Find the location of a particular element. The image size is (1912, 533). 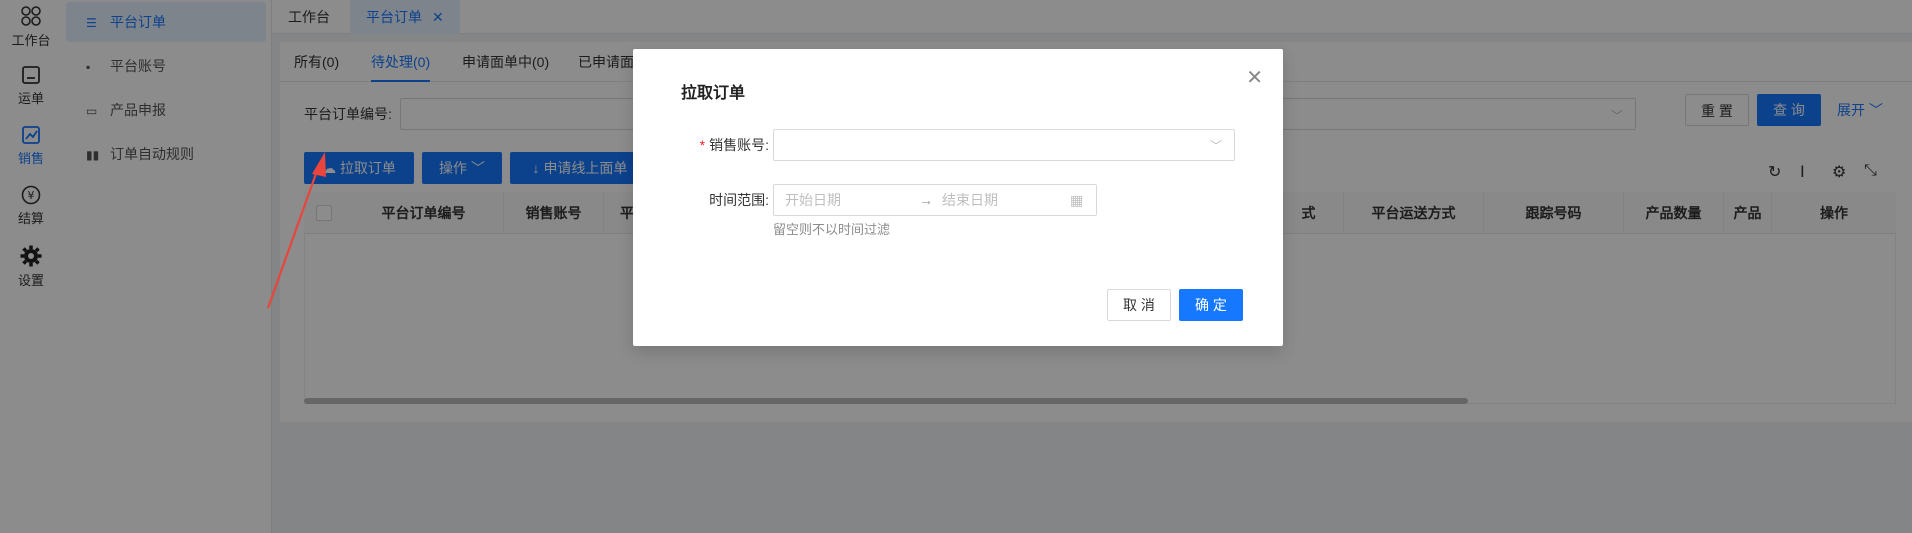

sales-account-select: ﹀ is located at coordinates (1004, 145).